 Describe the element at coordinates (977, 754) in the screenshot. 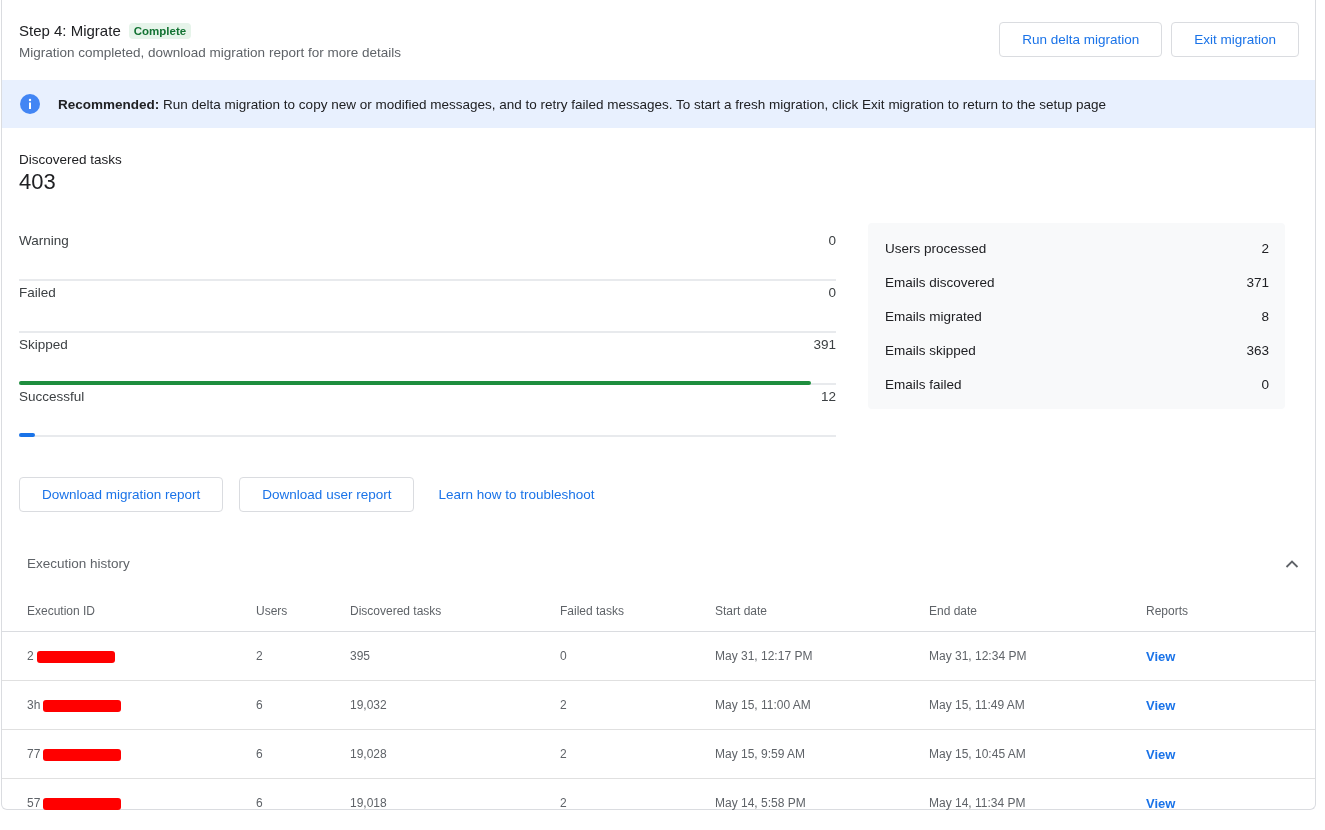

I see `table-cell: May 15, 10:45 AM` at that location.